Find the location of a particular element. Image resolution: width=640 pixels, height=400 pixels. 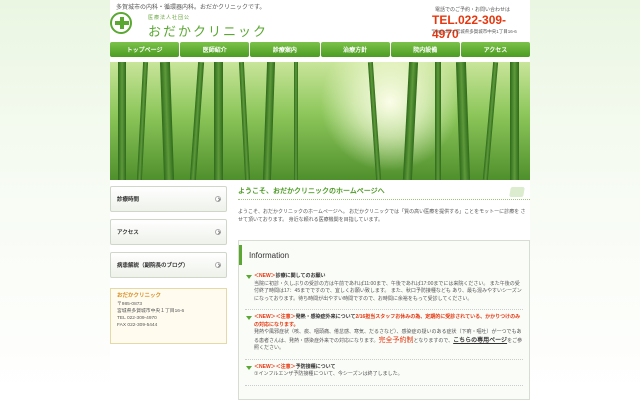

news-body: ①インフルエンザ予防接種について、今シーズンは終了しました。 is located at coordinates (328, 374).